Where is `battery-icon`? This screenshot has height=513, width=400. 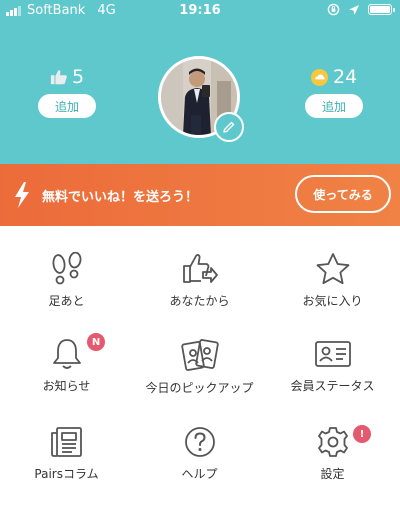
battery-icon is located at coordinates (381, 9).